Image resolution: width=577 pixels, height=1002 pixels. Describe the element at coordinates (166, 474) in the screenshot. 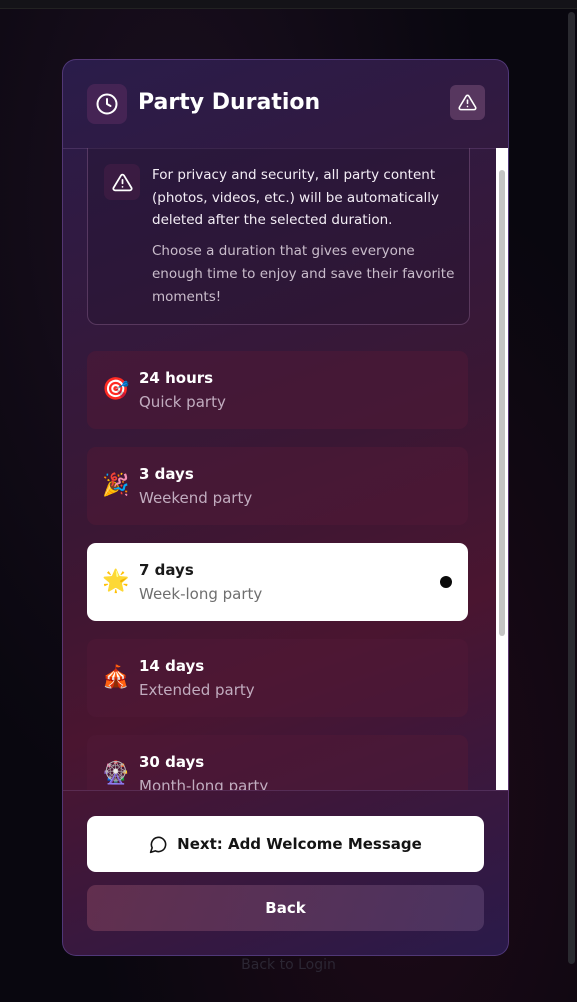

I see `option-title: 3 days` at that location.